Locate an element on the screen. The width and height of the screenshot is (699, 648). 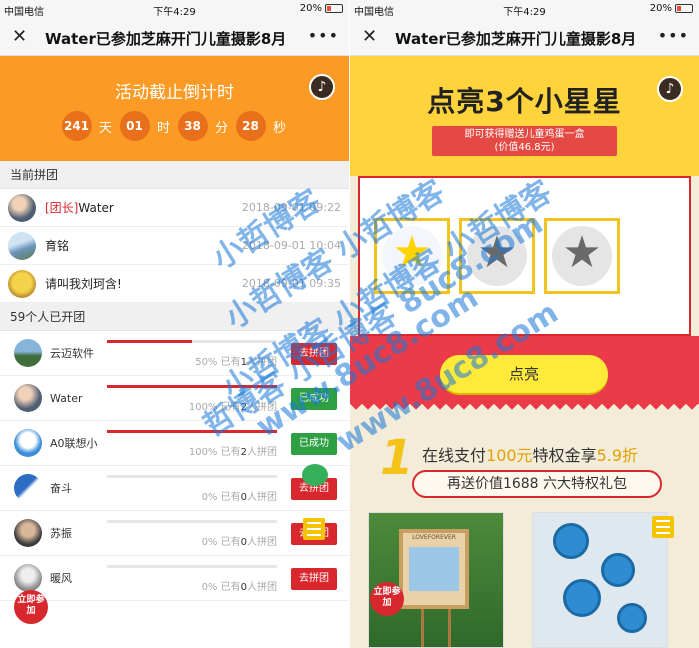
group-row: 暖风 0% 已有0人拼团 去拼团 is located at coordinates (174, 578).